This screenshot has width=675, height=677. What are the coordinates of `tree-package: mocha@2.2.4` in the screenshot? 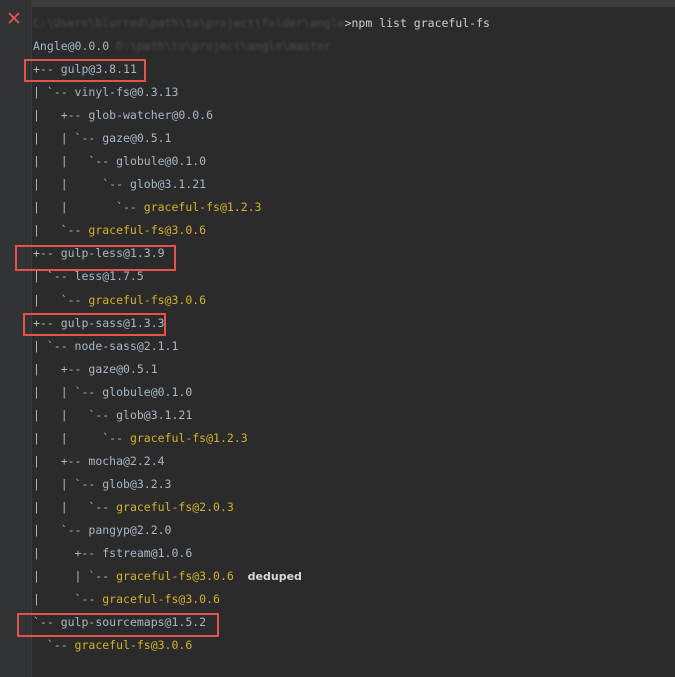 It's located at (126, 461).